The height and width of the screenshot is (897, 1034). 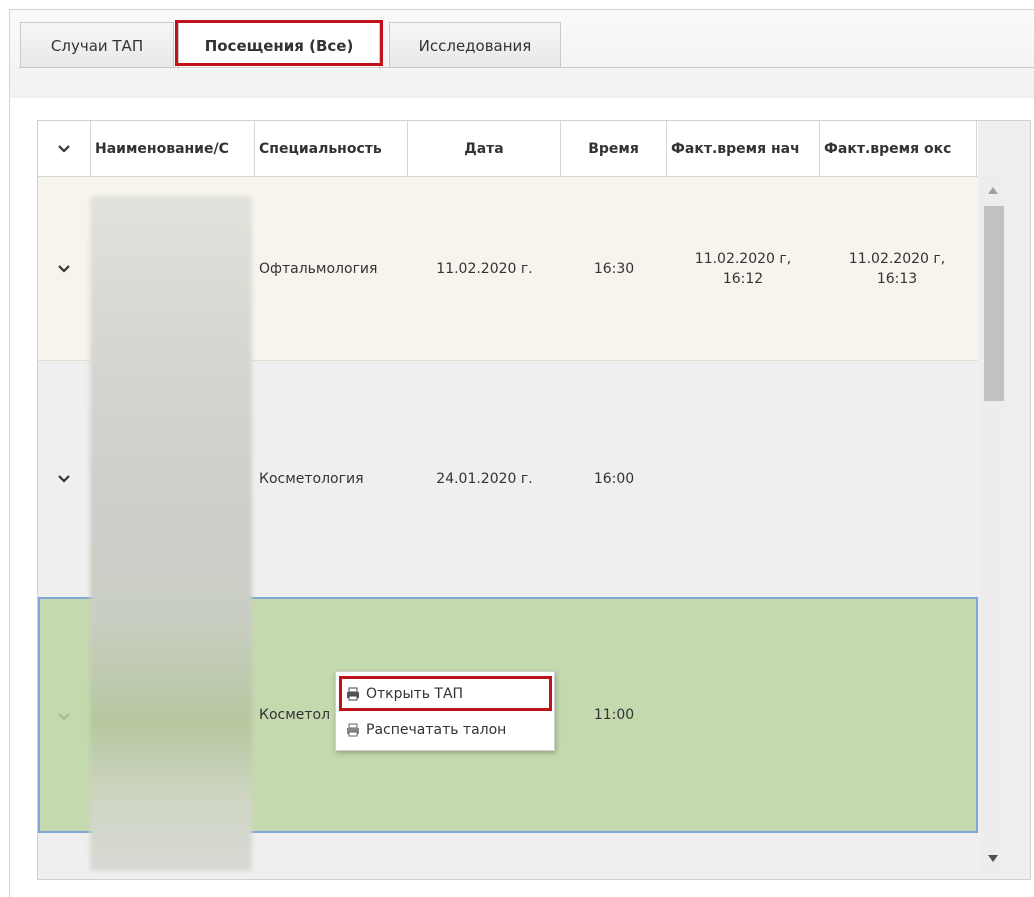 What do you see at coordinates (484, 479) in the screenshot?
I see `date-cell: 24.01.2020 г.` at bounding box center [484, 479].